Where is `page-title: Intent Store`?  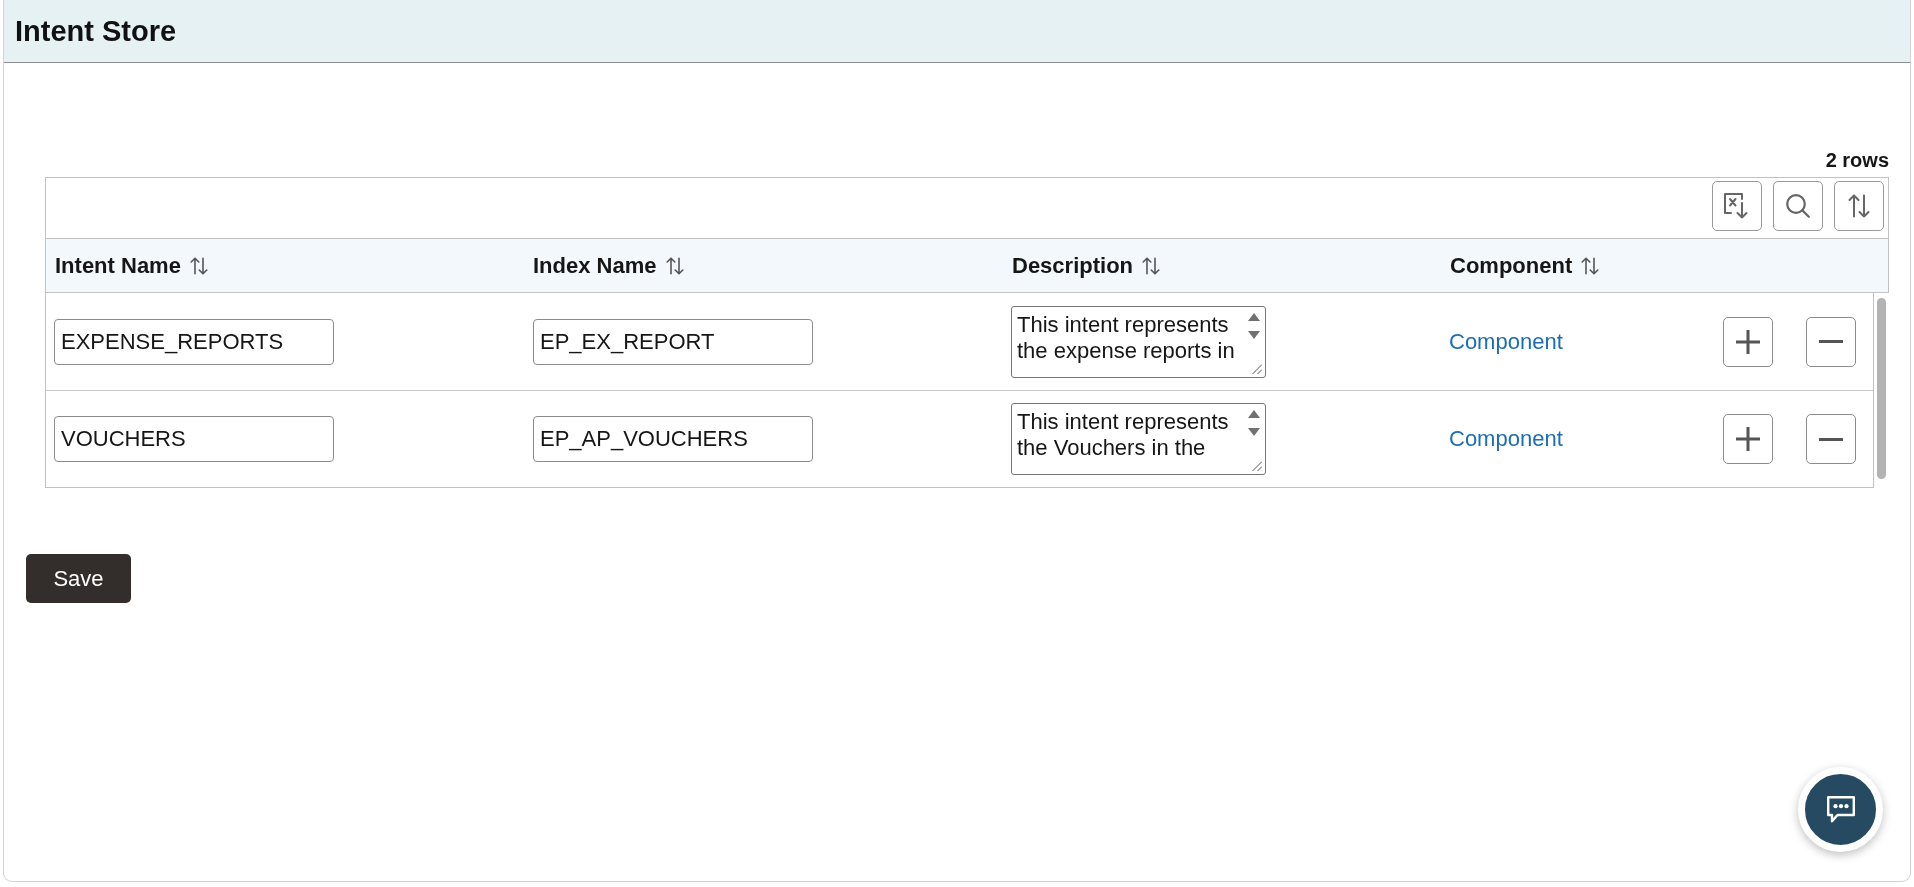
page-title: Intent Store is located at coordinates (96, 31).